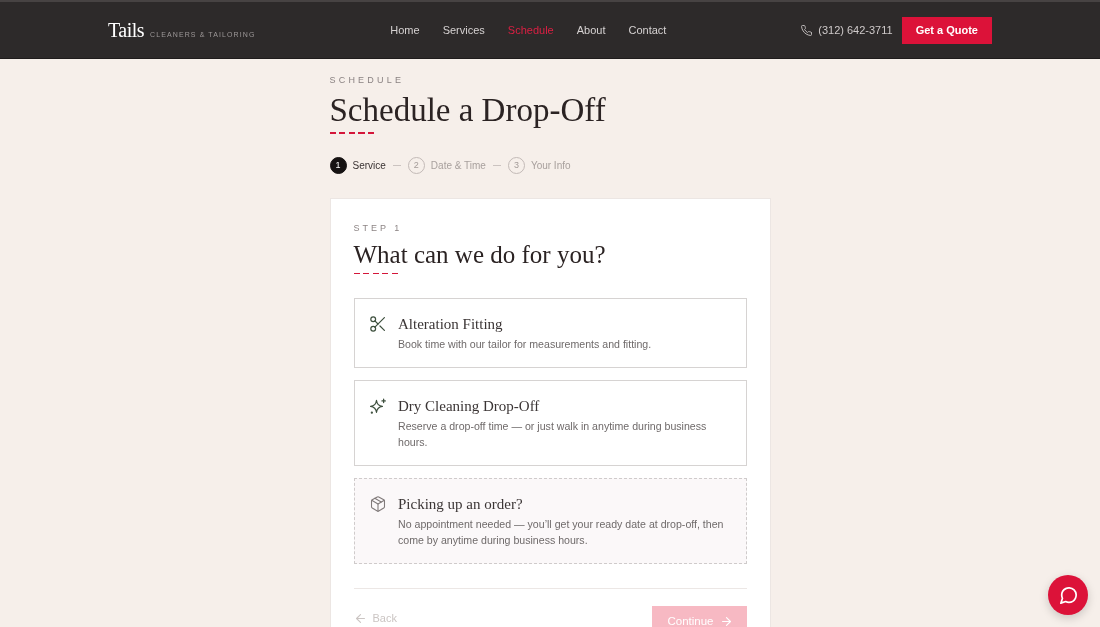  Describe the element at coordinates (338, 165) in the screenshot. I see `step-number: 1` at that location.